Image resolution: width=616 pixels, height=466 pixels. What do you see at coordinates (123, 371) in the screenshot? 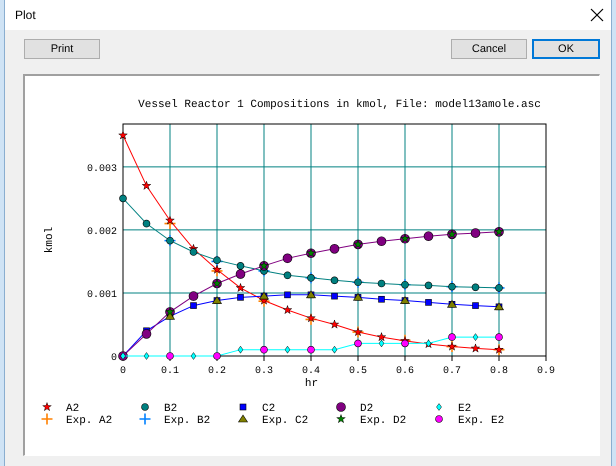
I see `x-tick-label: 0` at bounding box center [123, 371].